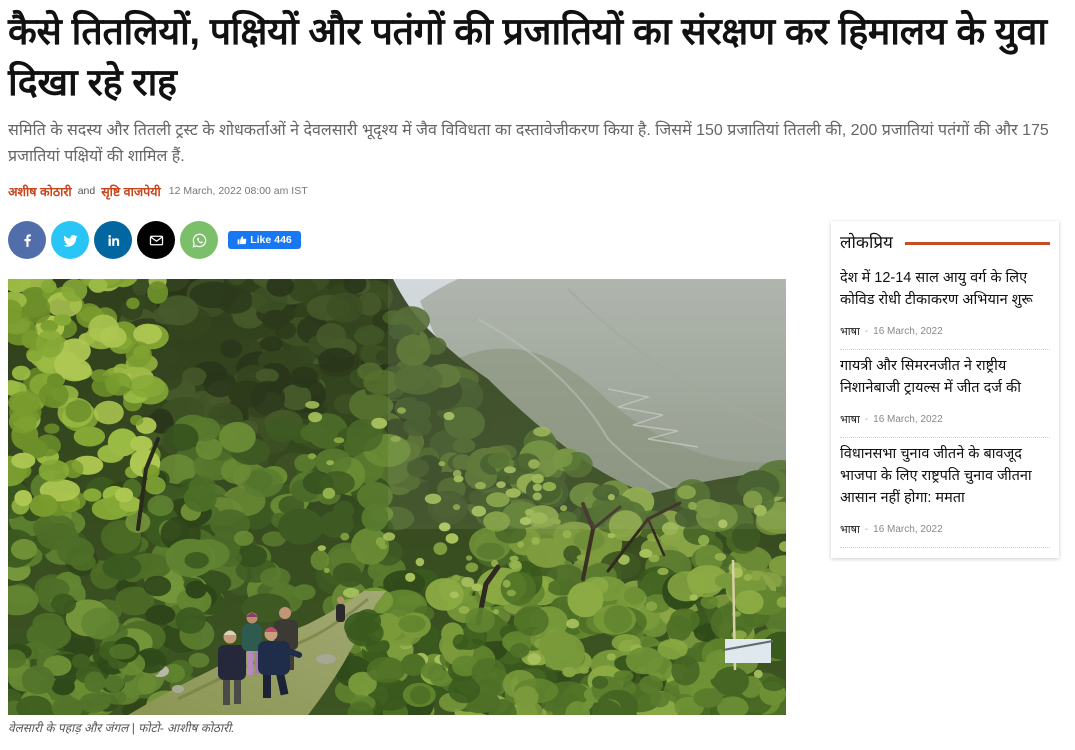  Describe the element at coordinates (178, 689) in the screenshot. I see `rock` at that location.